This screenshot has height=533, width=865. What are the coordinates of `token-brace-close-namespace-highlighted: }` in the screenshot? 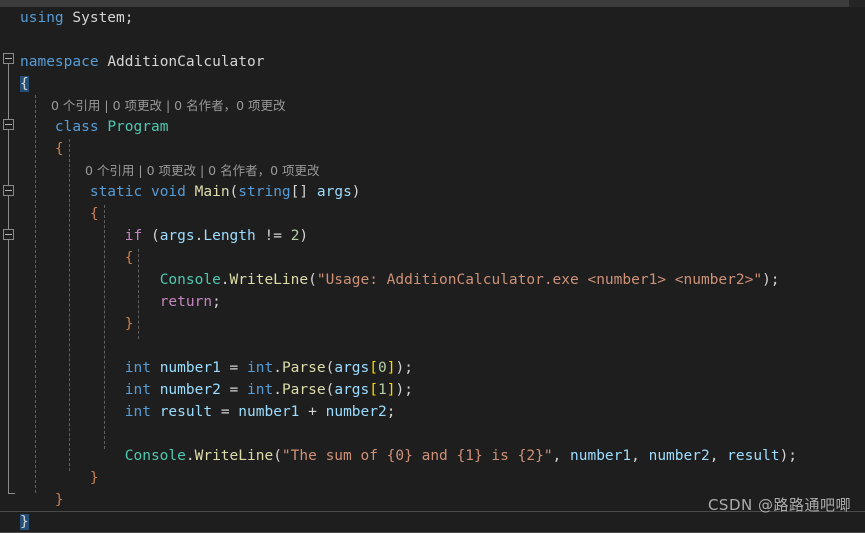 It's located at (24, 522).